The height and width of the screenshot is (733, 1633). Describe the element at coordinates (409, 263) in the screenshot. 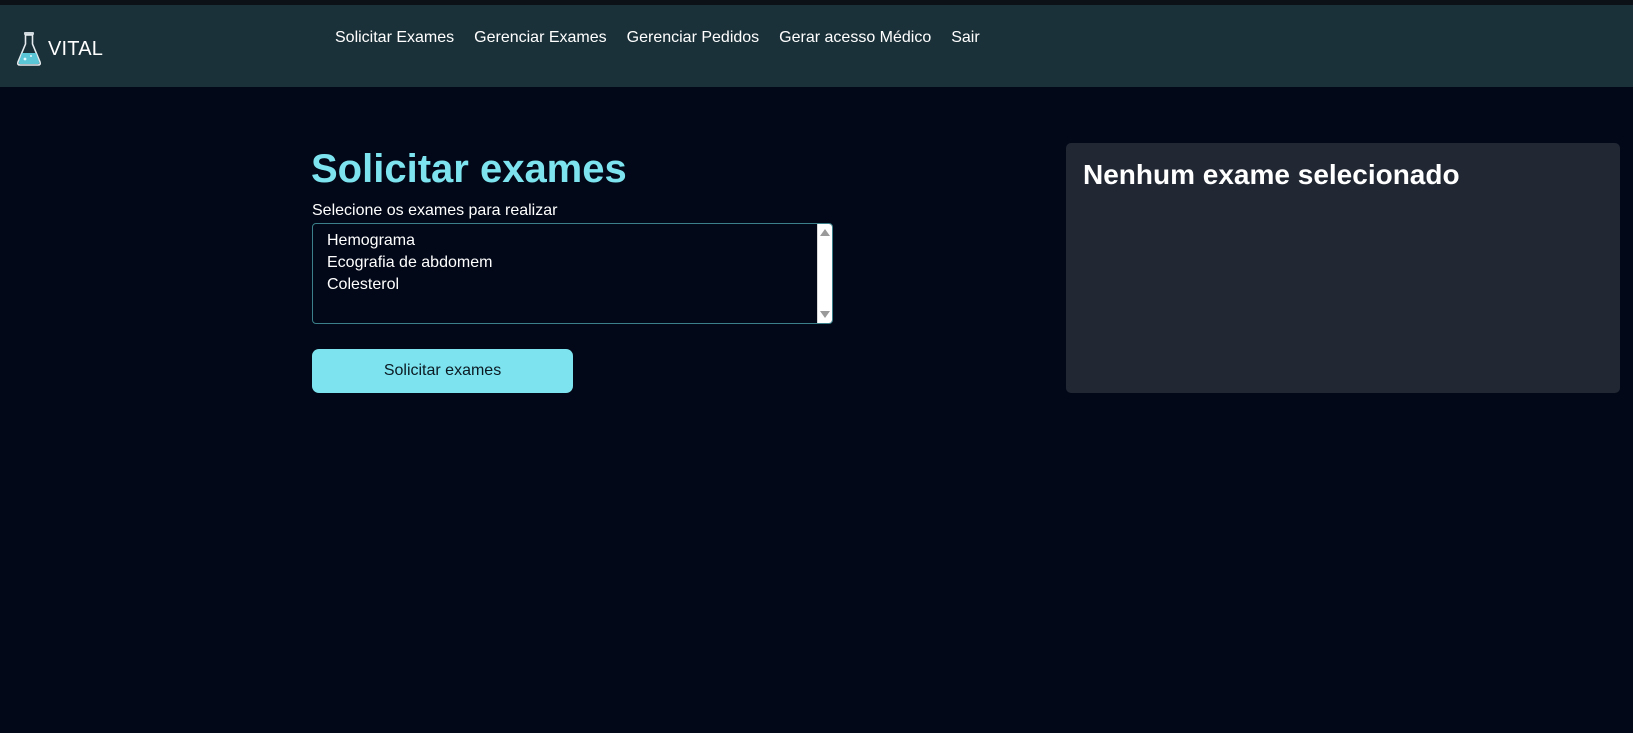

I see `exam-option-ecografia-abdomem: Ecografia de abdomem` at that location.